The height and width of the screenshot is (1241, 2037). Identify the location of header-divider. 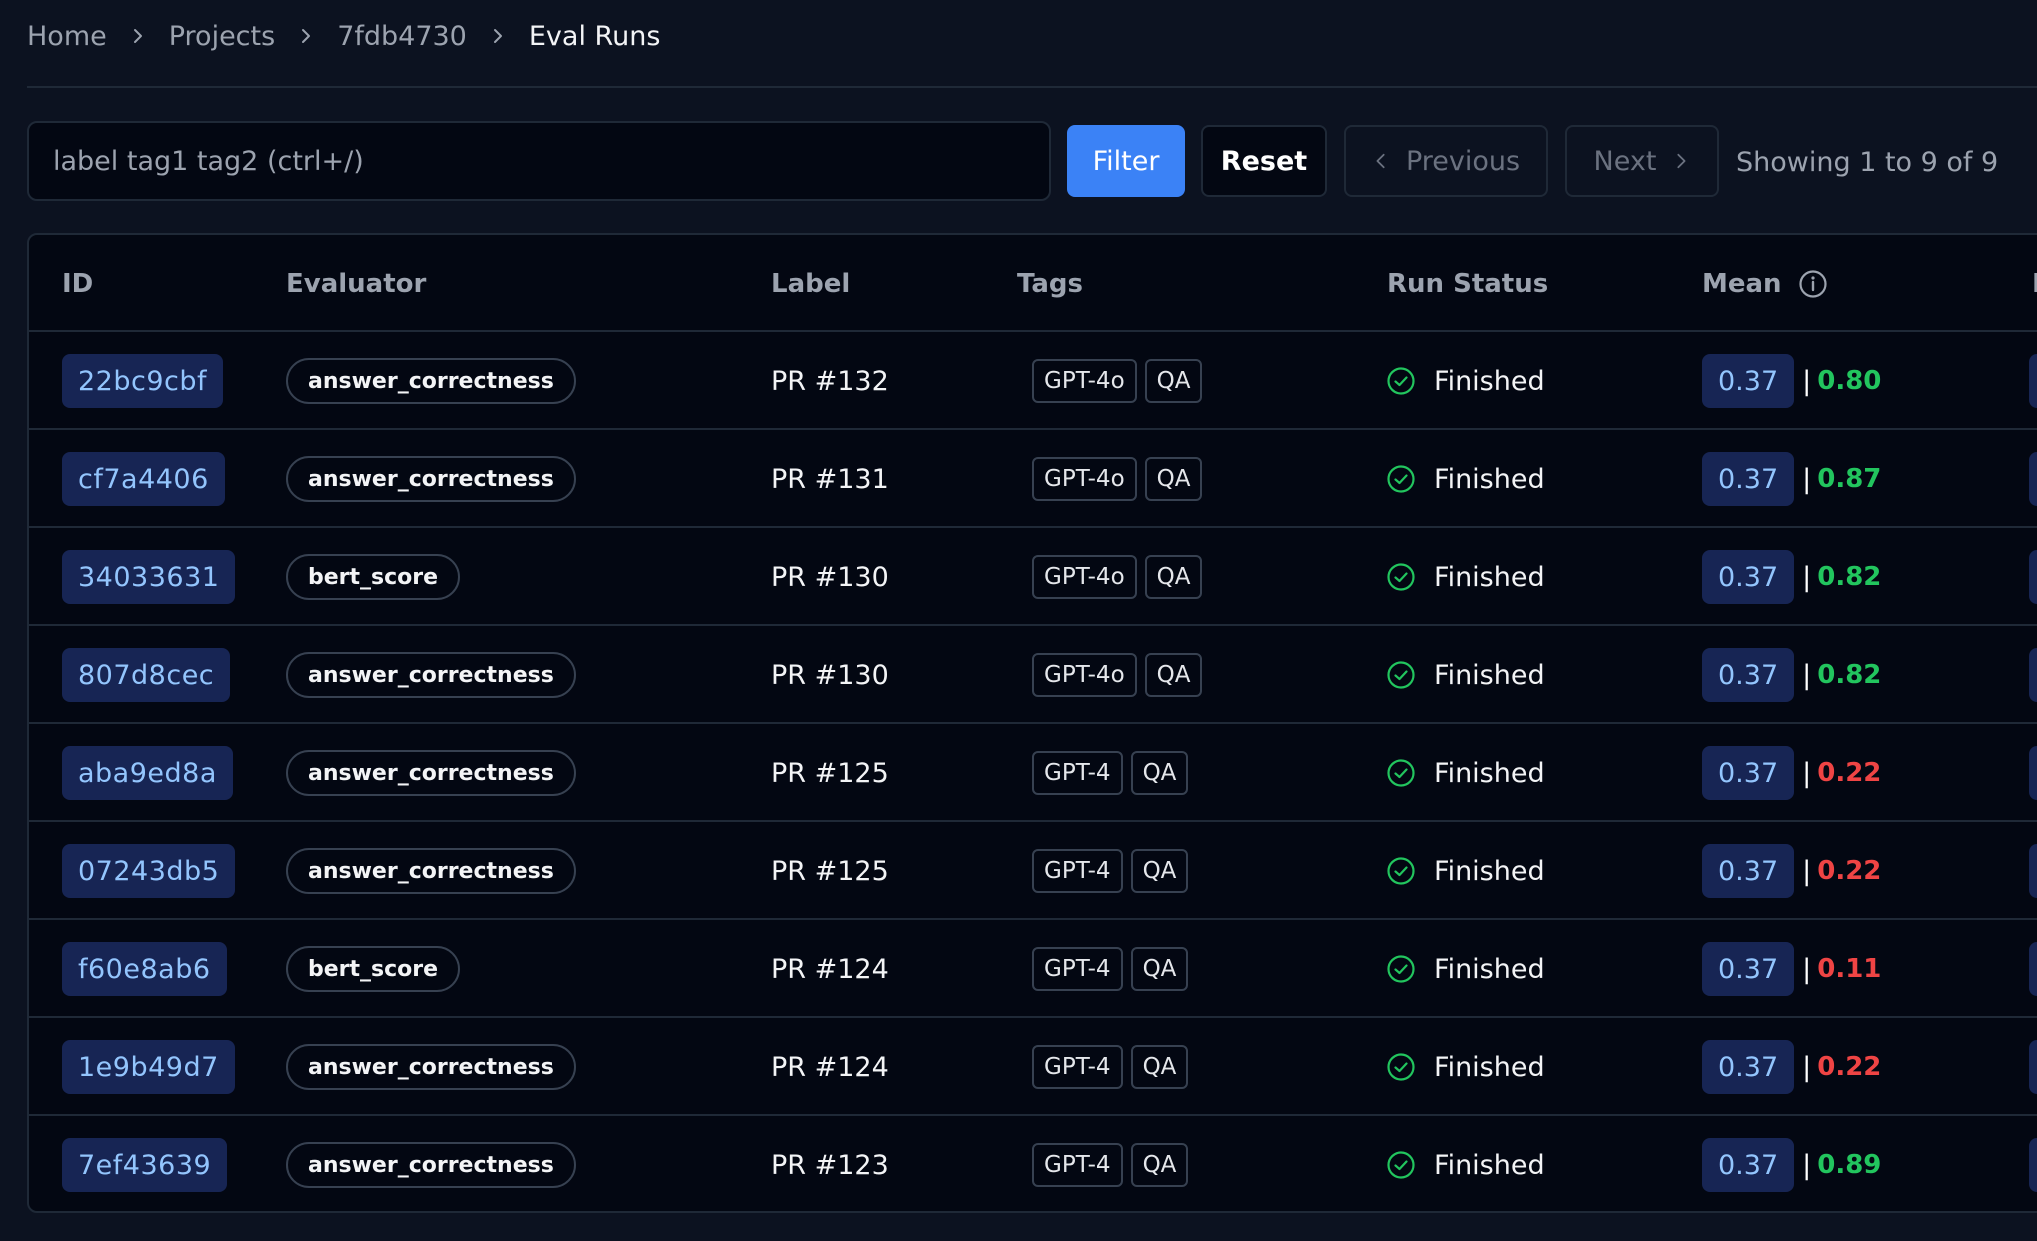
(1032, 87).